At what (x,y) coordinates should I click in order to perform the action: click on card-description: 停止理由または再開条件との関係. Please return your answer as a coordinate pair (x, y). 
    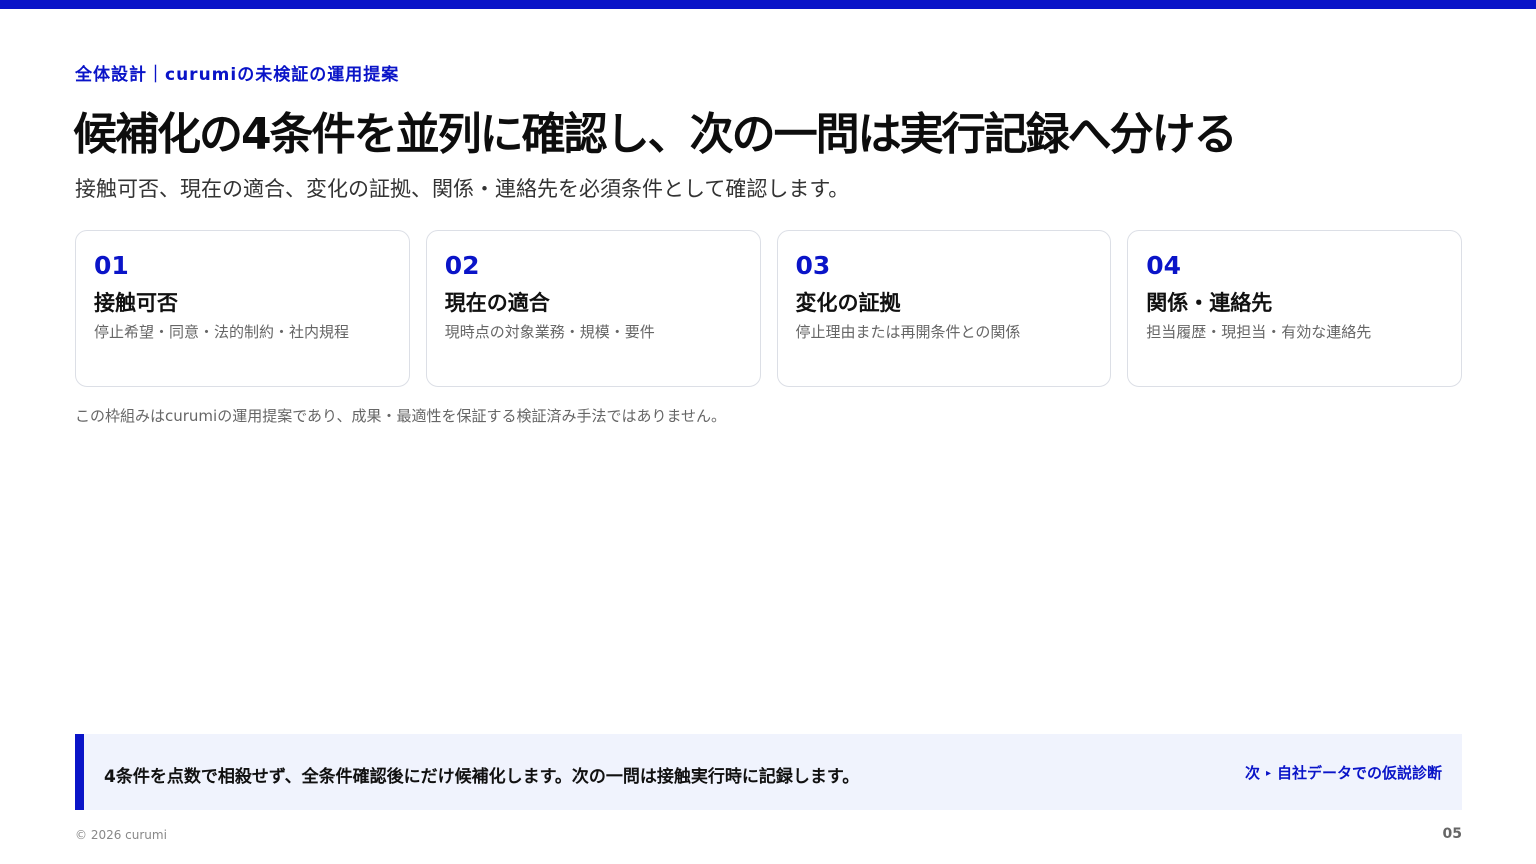
    Looking at the image, I should click on (908, 332).